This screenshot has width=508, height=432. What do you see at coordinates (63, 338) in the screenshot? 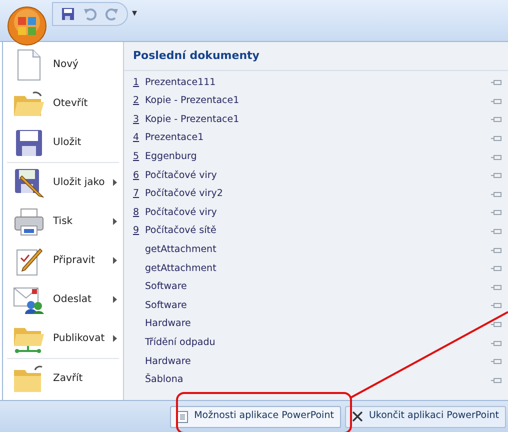
I see `menu-command: Publikovat` at bounding box center [63, 338].